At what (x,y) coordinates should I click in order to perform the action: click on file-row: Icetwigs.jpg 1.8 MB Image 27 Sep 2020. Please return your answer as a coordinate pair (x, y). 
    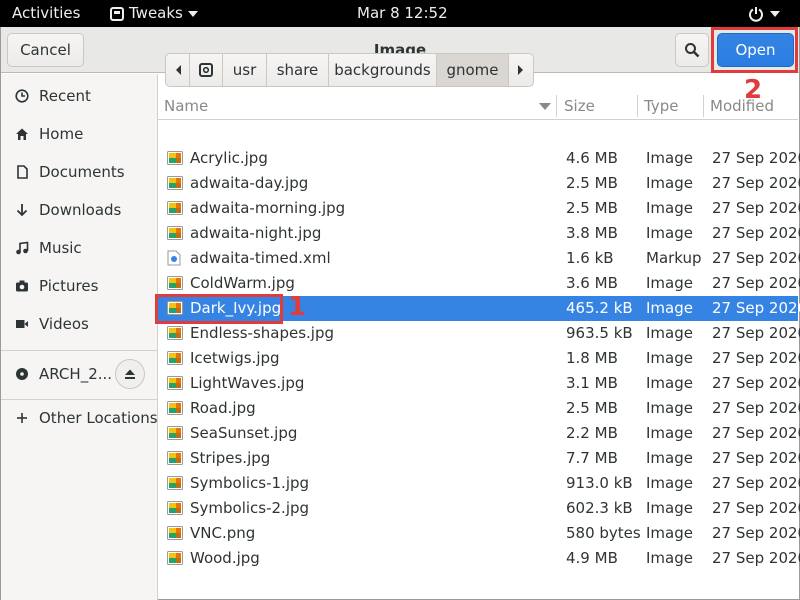
    Looking at the image, I should click on (479, 358).